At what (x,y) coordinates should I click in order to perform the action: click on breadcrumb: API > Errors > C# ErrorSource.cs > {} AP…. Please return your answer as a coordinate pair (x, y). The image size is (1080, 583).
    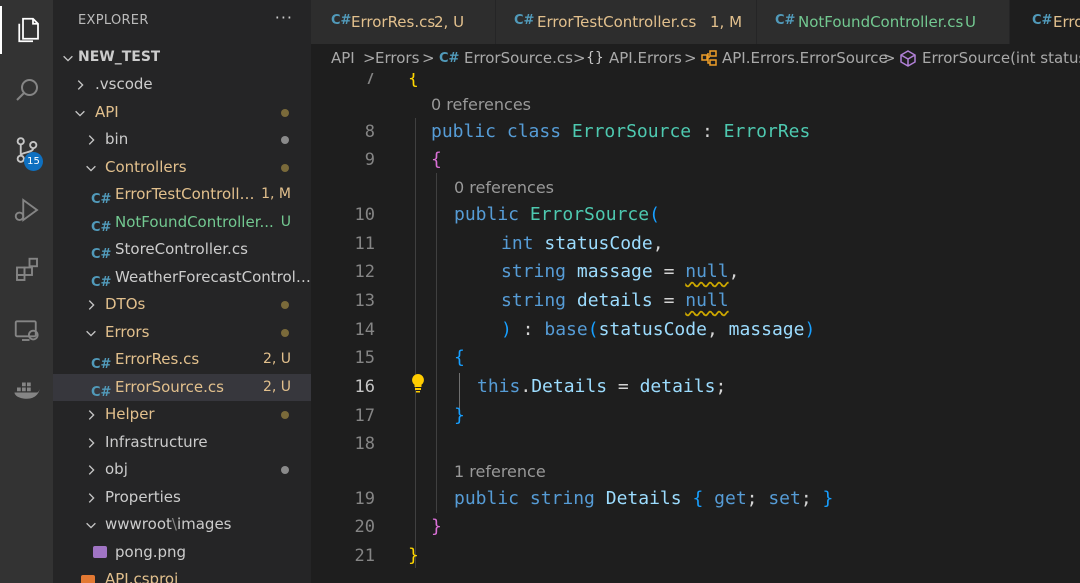
    Looking at the image, I should click on (695, 58).